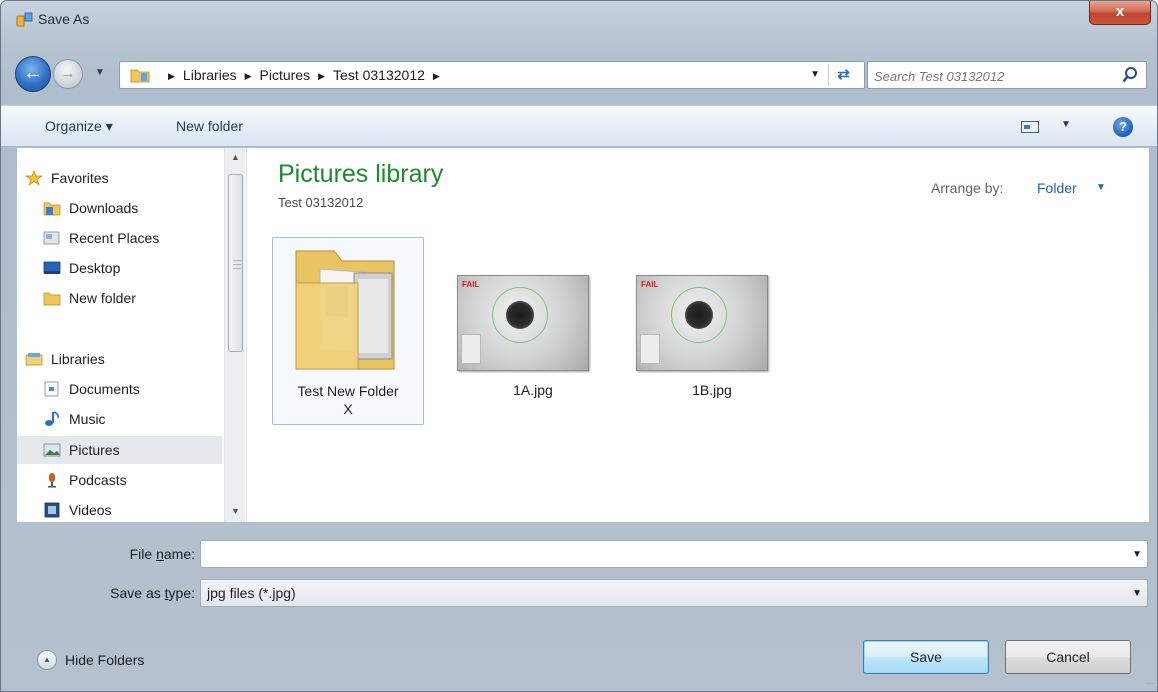 Image resolution: width=1158 pixels, height=692 pixels. Describe the element at coordinates (321, 202) in the screenshot. I see `library-subtitle: Test 03132012` at that location.